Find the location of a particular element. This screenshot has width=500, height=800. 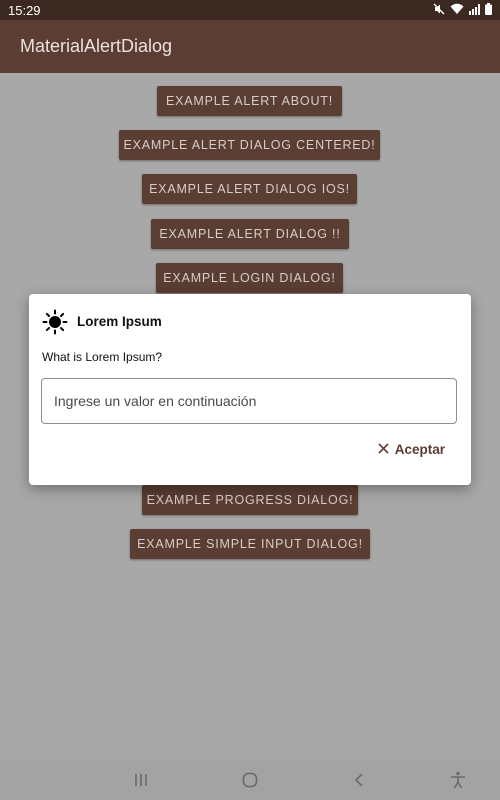

navigation-bar is located at coordinates (250, 780).